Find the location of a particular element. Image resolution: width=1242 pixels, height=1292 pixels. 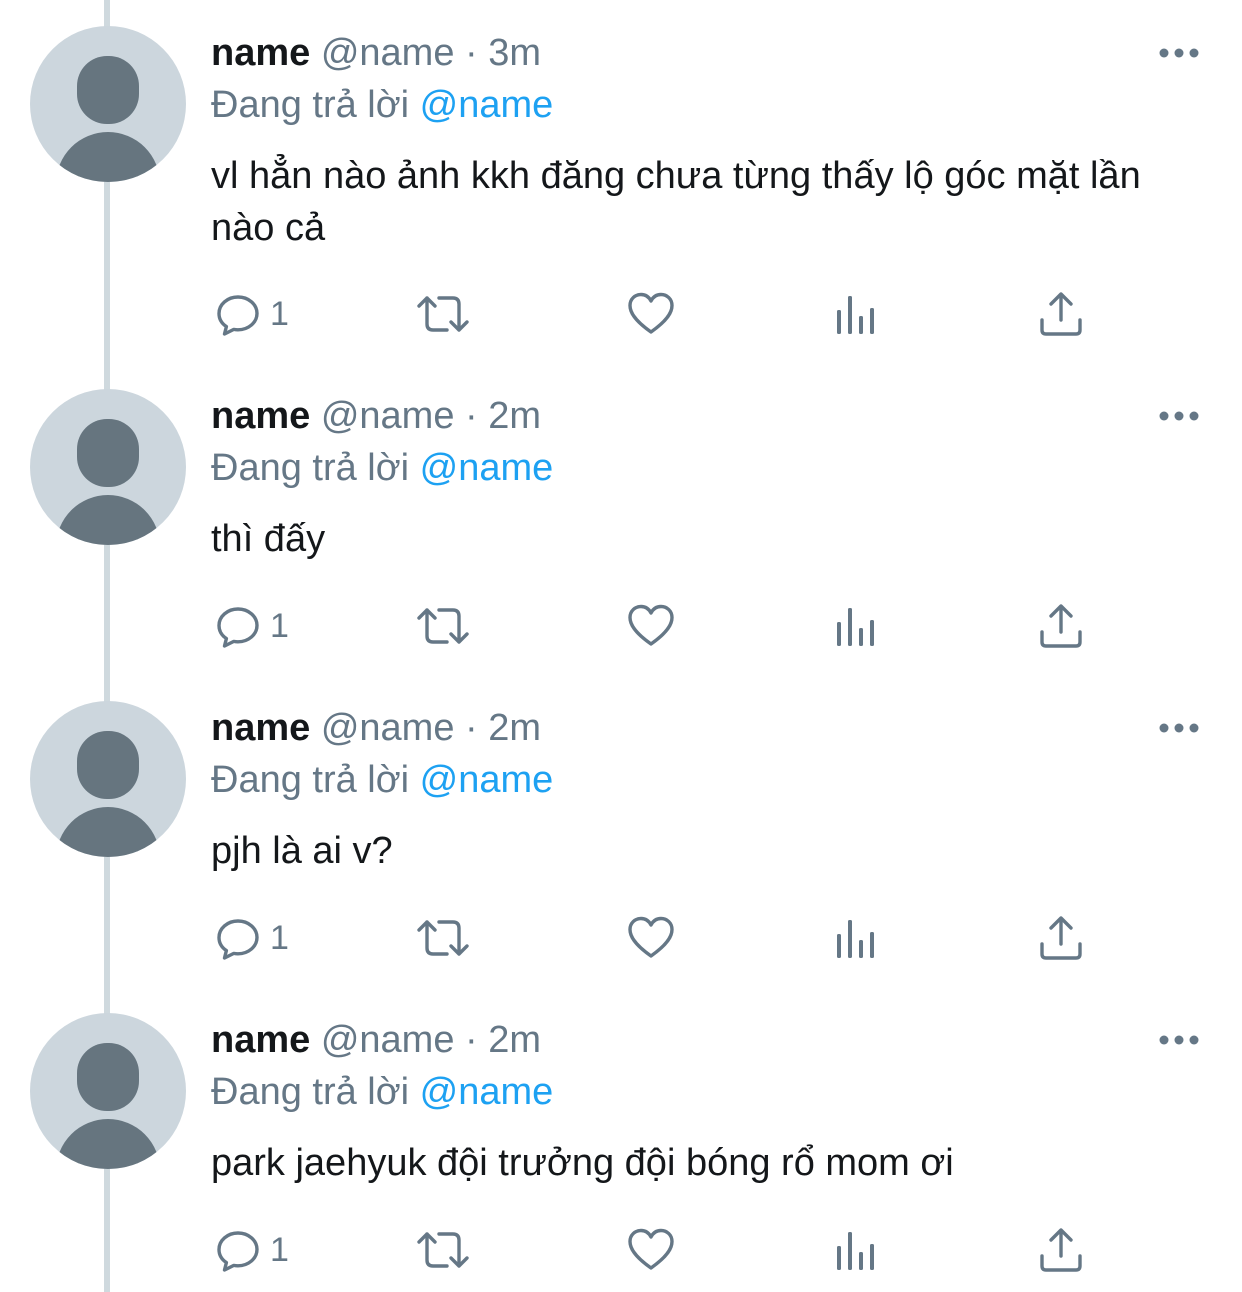

tweet-text: thì đấy is located at coordinates (268, 539).